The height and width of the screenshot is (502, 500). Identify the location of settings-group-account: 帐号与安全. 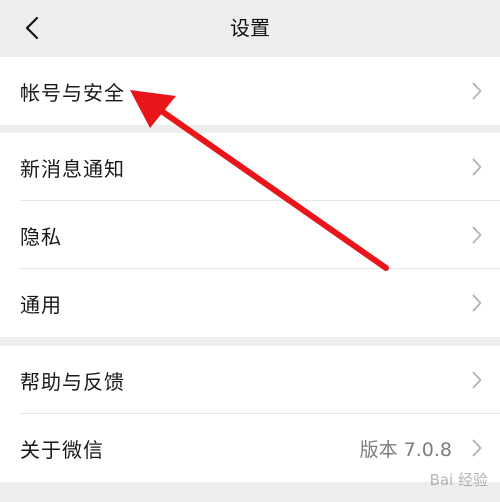
(250, 91).